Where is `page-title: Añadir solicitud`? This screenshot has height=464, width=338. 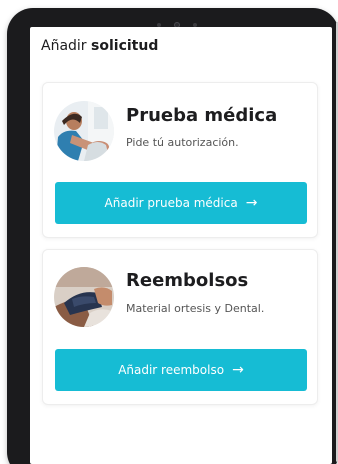 page-title: Añadir solicitud is located at coordinates (99, 46).